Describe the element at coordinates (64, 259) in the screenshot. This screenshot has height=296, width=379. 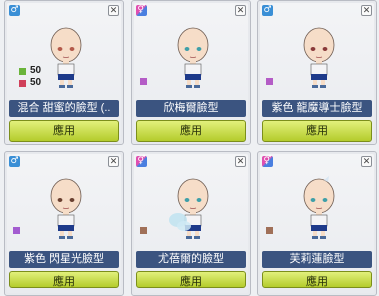
I see `face-name: 紫色 閃星光臉型` at that location.